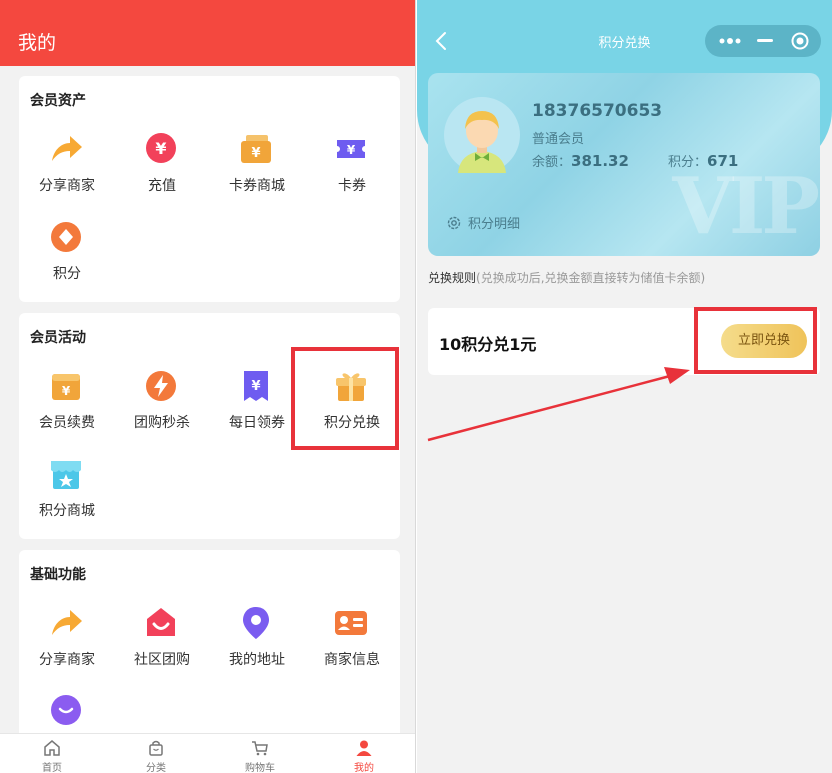  What do you see at coordinates (352, 171) in the screenshot?
I see `grid-item-coupon: ¥ 卡券` at bounding box center [352, 171].